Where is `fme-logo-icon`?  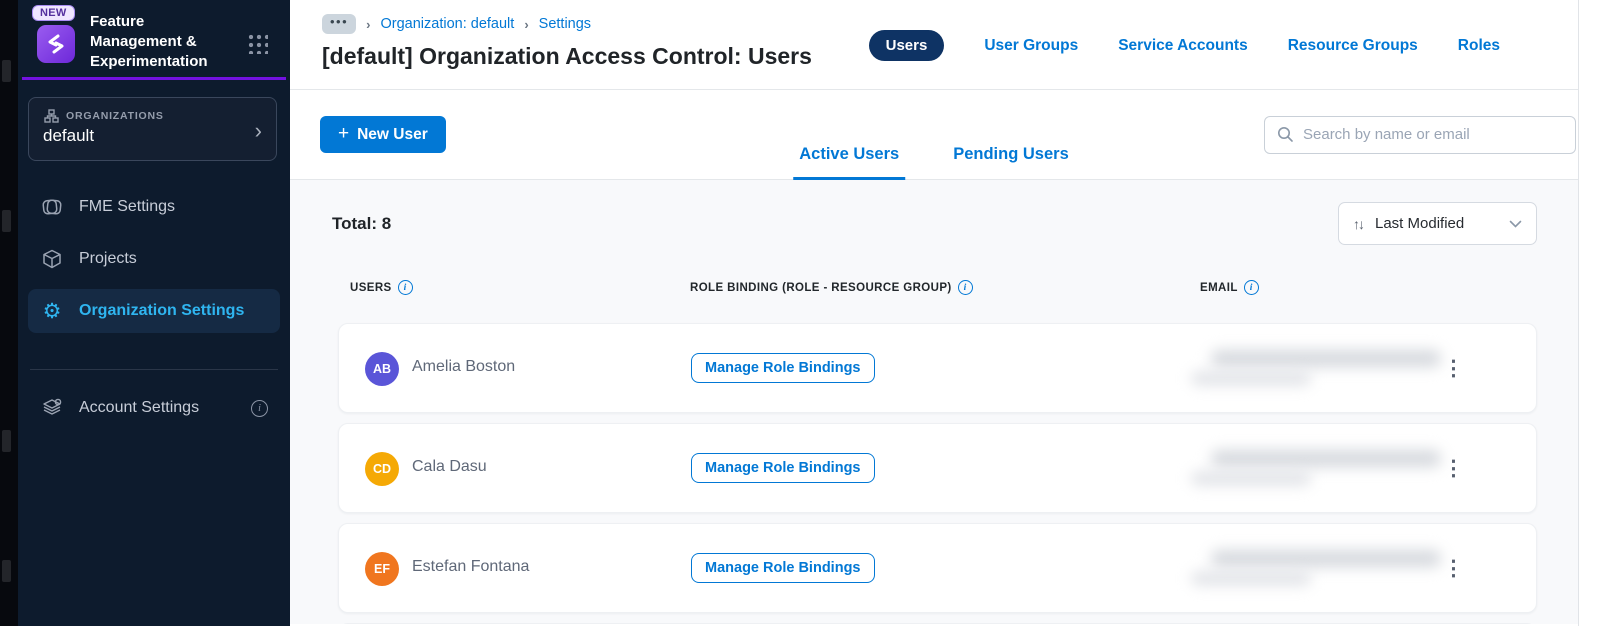
fme-logo-icon is located at coordinates (52, 207).